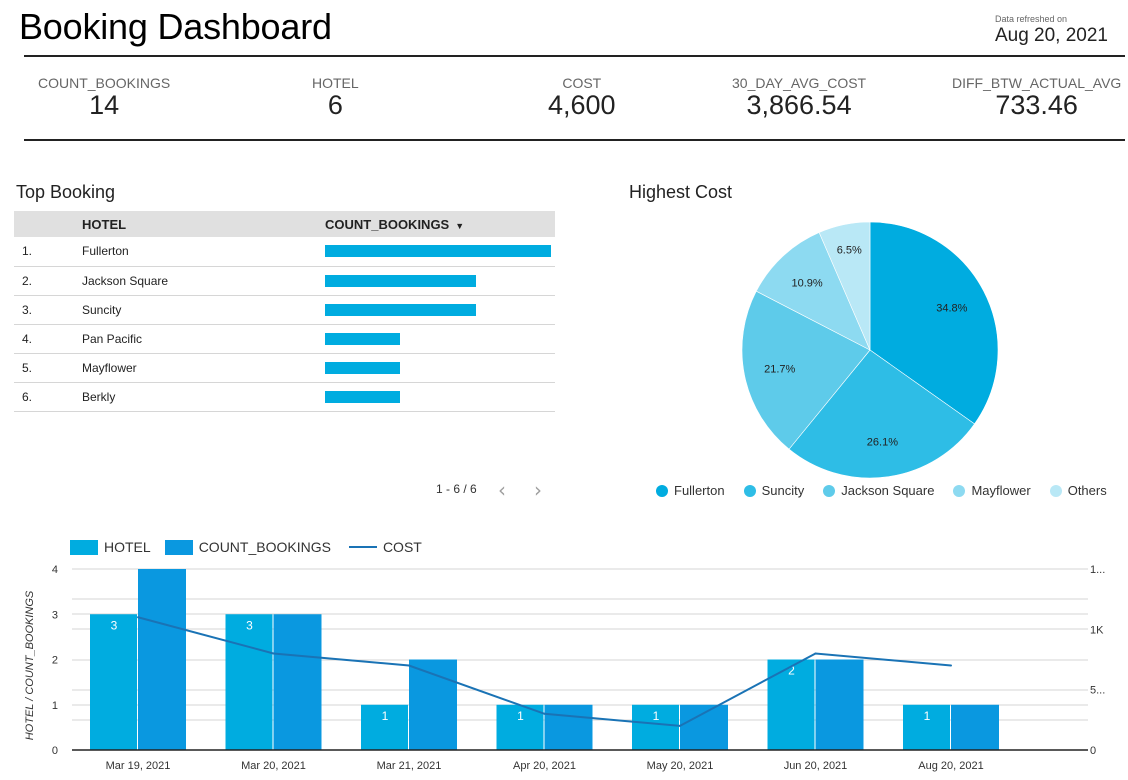 The image size is (1128, 780). I want to click on chevron-right-icon: ›, so click(538, 490).